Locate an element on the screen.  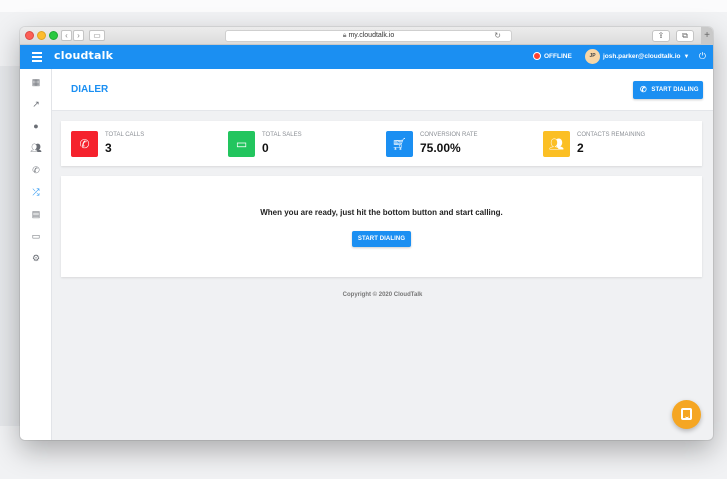
cart-icon: 🛒︎ is located at coordinates (399, 144).